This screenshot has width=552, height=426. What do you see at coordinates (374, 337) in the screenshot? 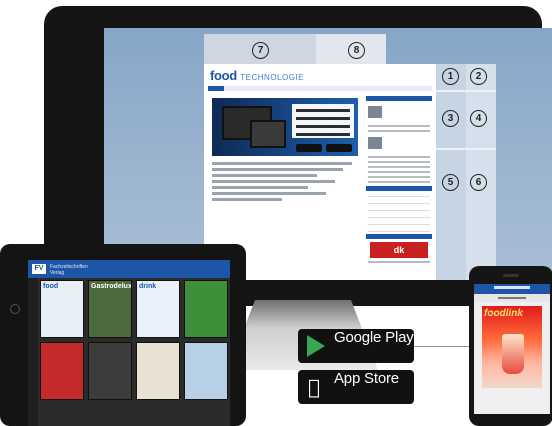
I see `google-play-label: Google Play` at bounding box center [374, 337].